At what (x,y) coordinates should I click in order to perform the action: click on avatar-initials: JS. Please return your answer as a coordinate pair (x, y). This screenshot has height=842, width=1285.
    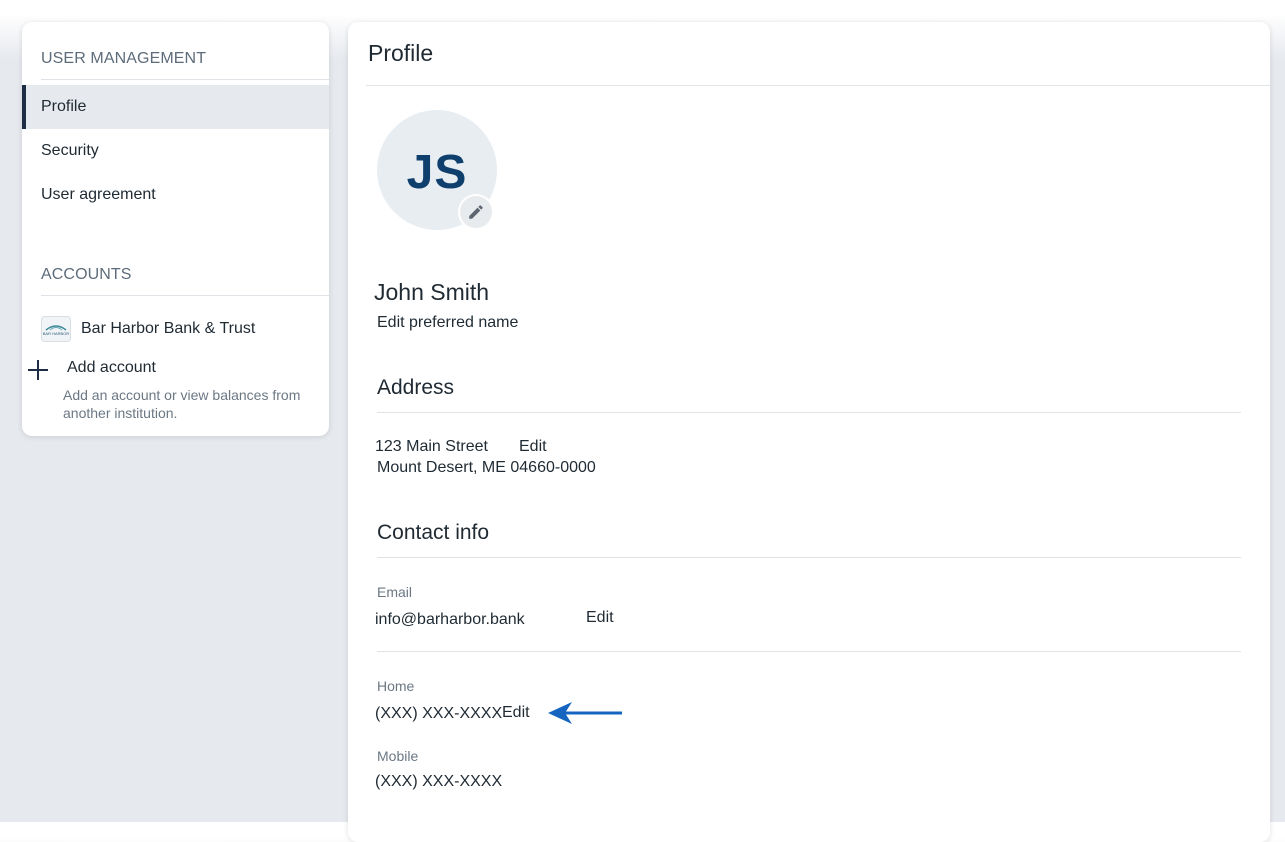
    Looking at the image, I should click on (437, 172).